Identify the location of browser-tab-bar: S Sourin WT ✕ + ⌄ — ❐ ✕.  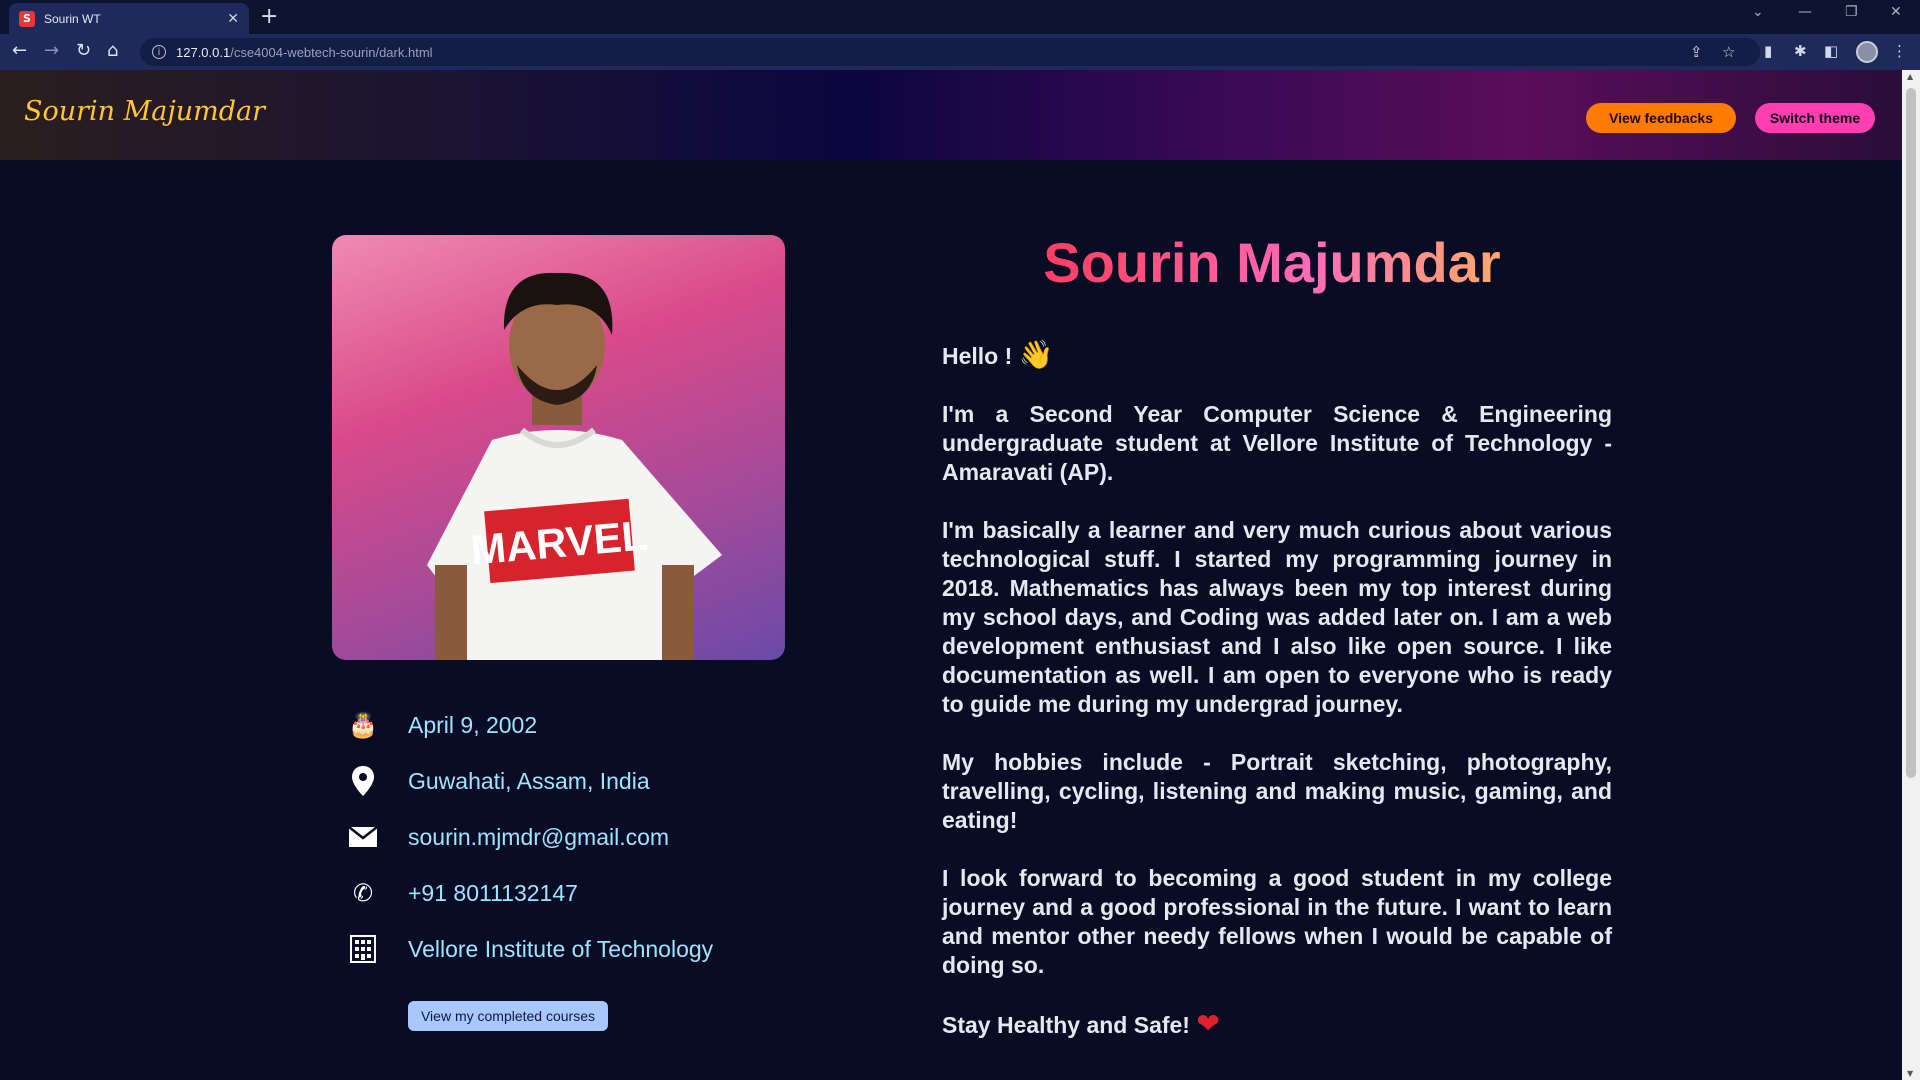
(960, 17).